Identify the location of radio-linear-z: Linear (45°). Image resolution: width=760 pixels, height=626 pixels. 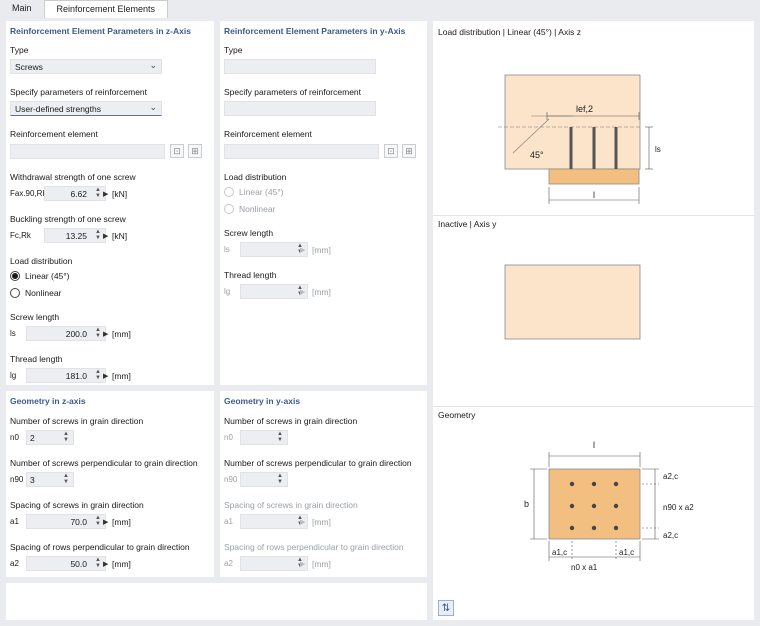
(40, 276).